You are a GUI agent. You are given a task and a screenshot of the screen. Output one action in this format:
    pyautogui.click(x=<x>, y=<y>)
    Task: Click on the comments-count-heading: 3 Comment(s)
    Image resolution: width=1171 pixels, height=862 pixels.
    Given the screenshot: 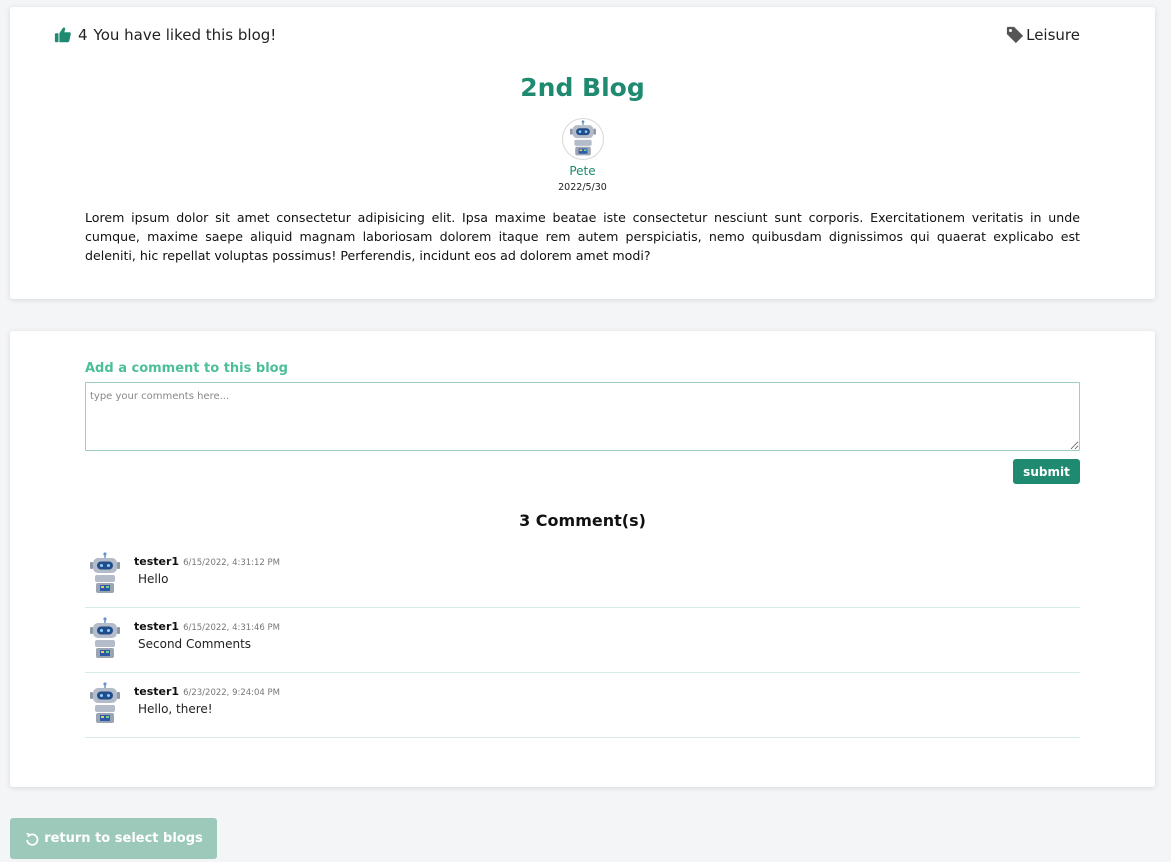 What is the action you would take?
    pyautogui.click(x=582, y=520)
    